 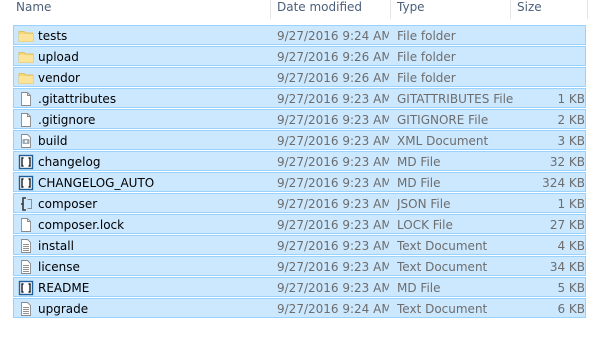 What do you see at coordinates (571, 309) in the screenshot?
I see `file-size: 6 KB` at bounding box center [571, 309].